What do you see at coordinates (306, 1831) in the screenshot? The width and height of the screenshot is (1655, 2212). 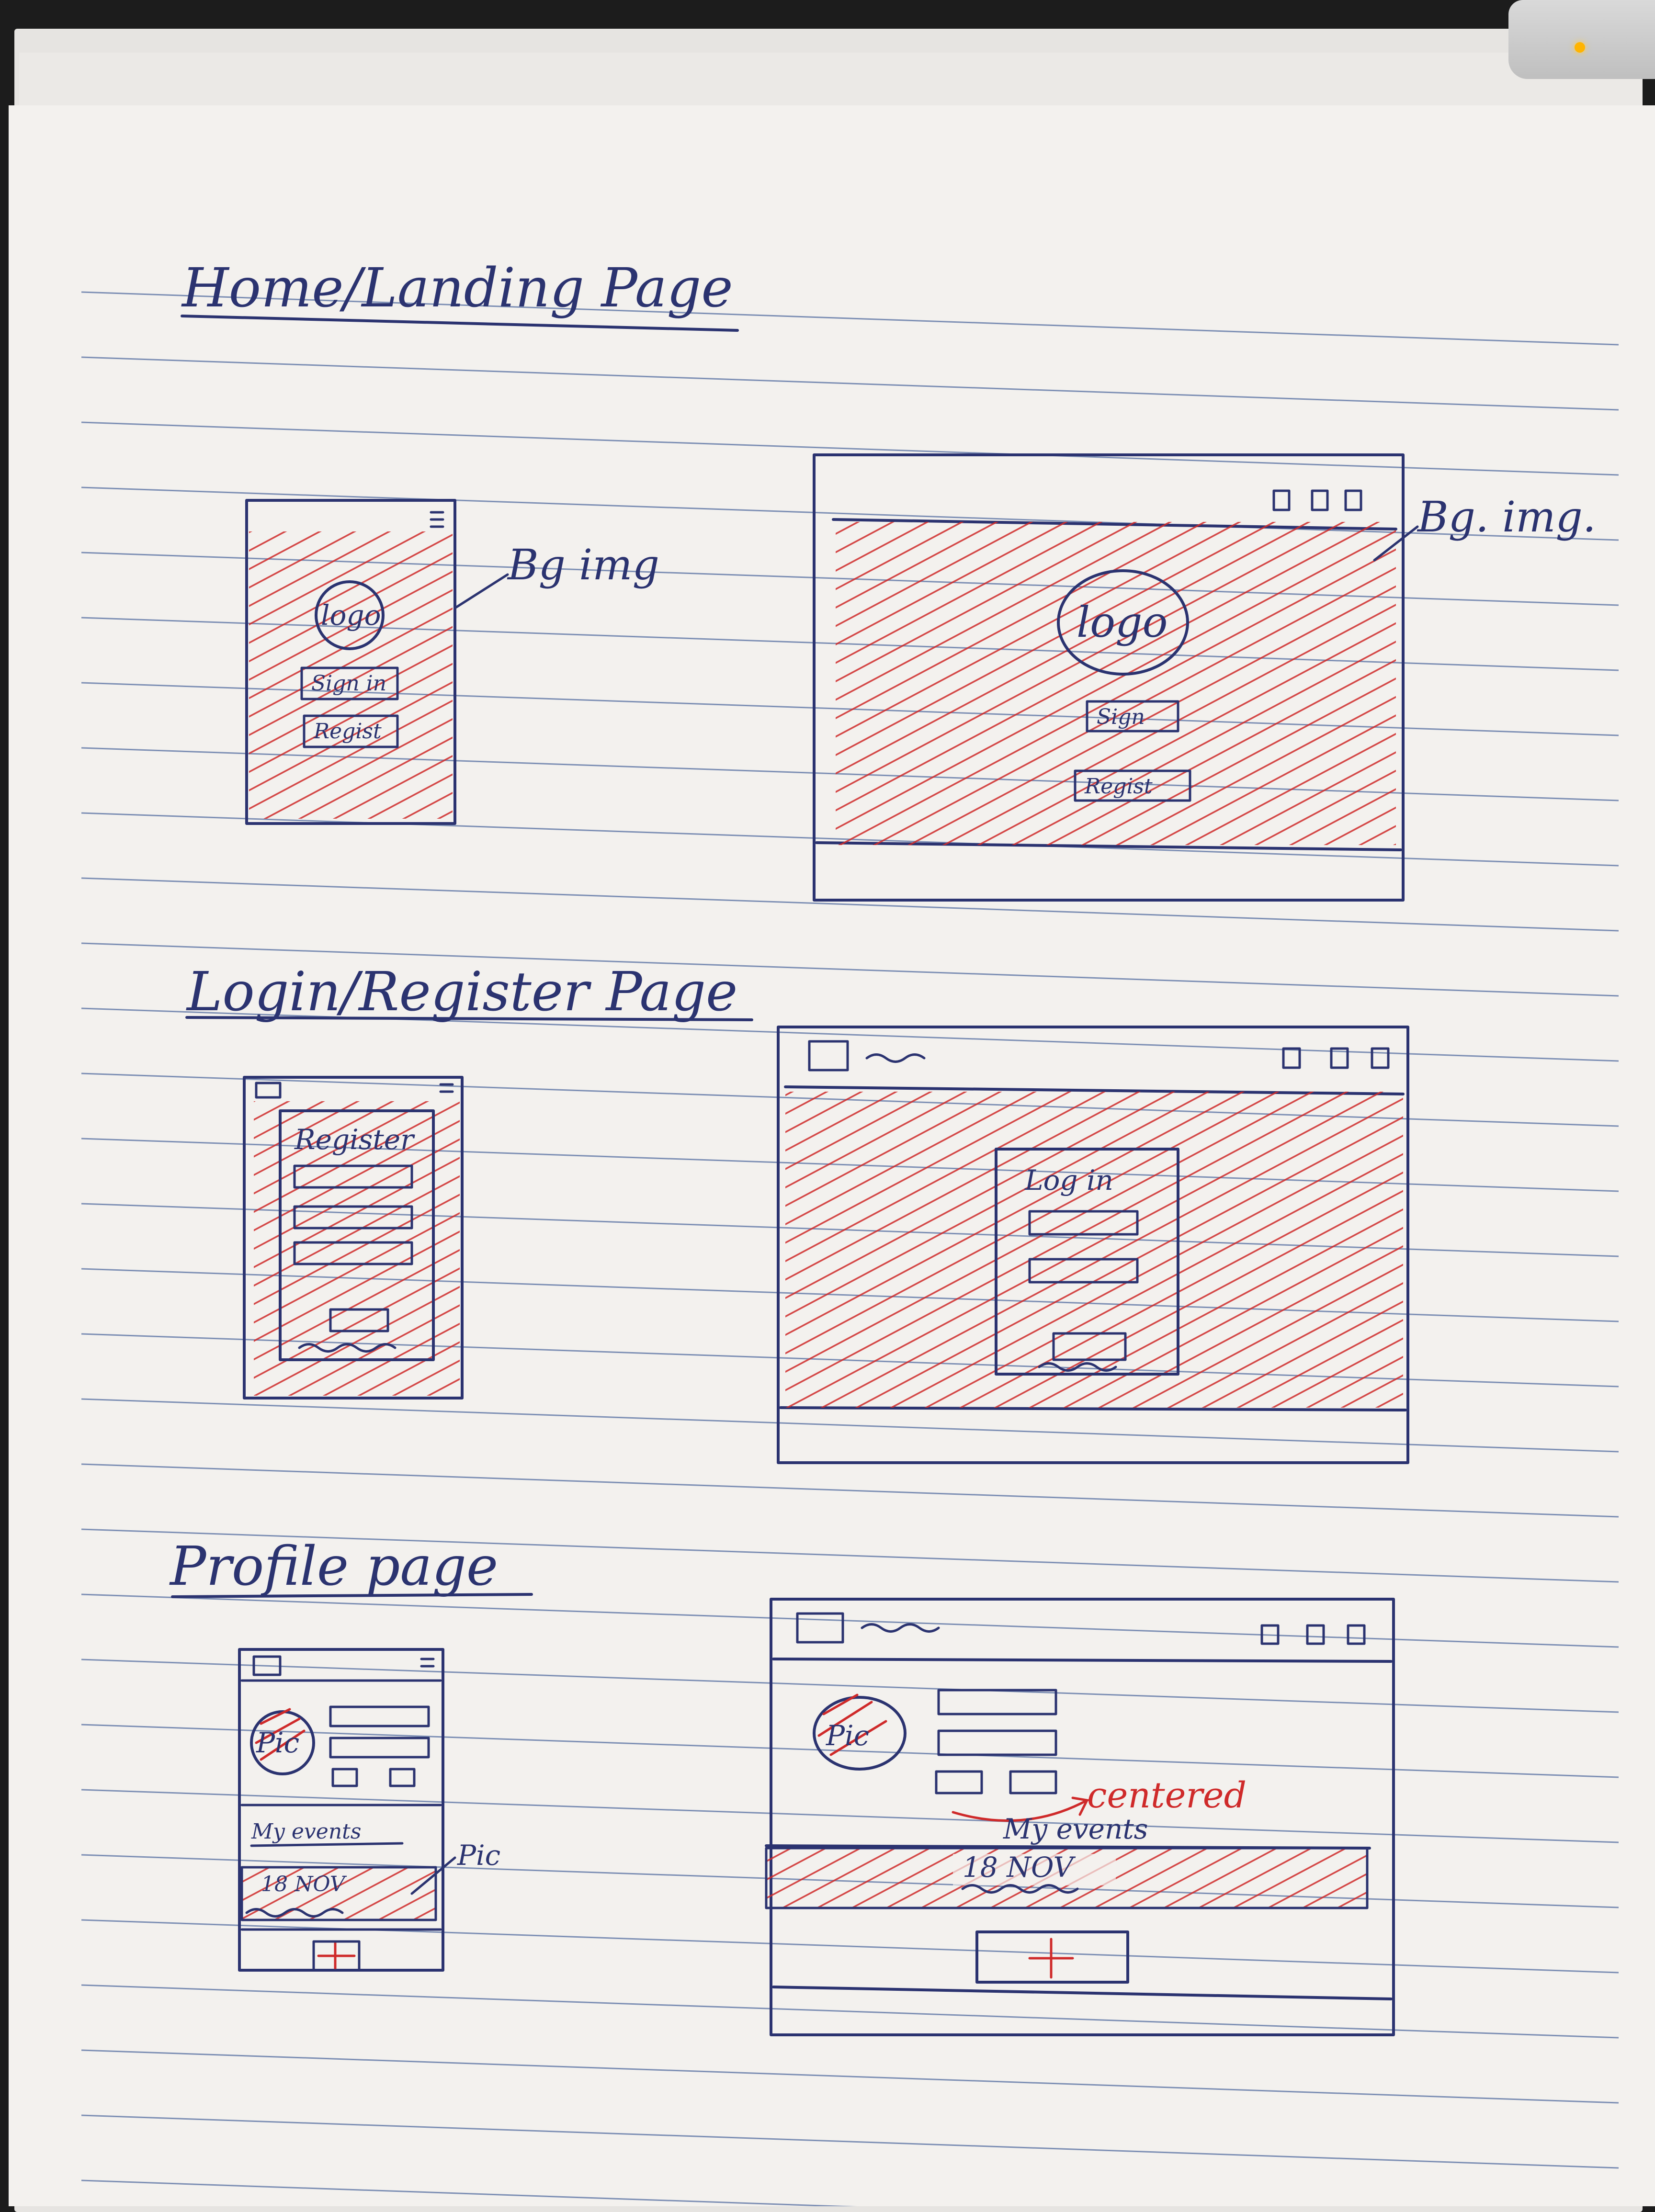 I see `profile-mobile-my-events: My events` at bounding box center [306, 1831].